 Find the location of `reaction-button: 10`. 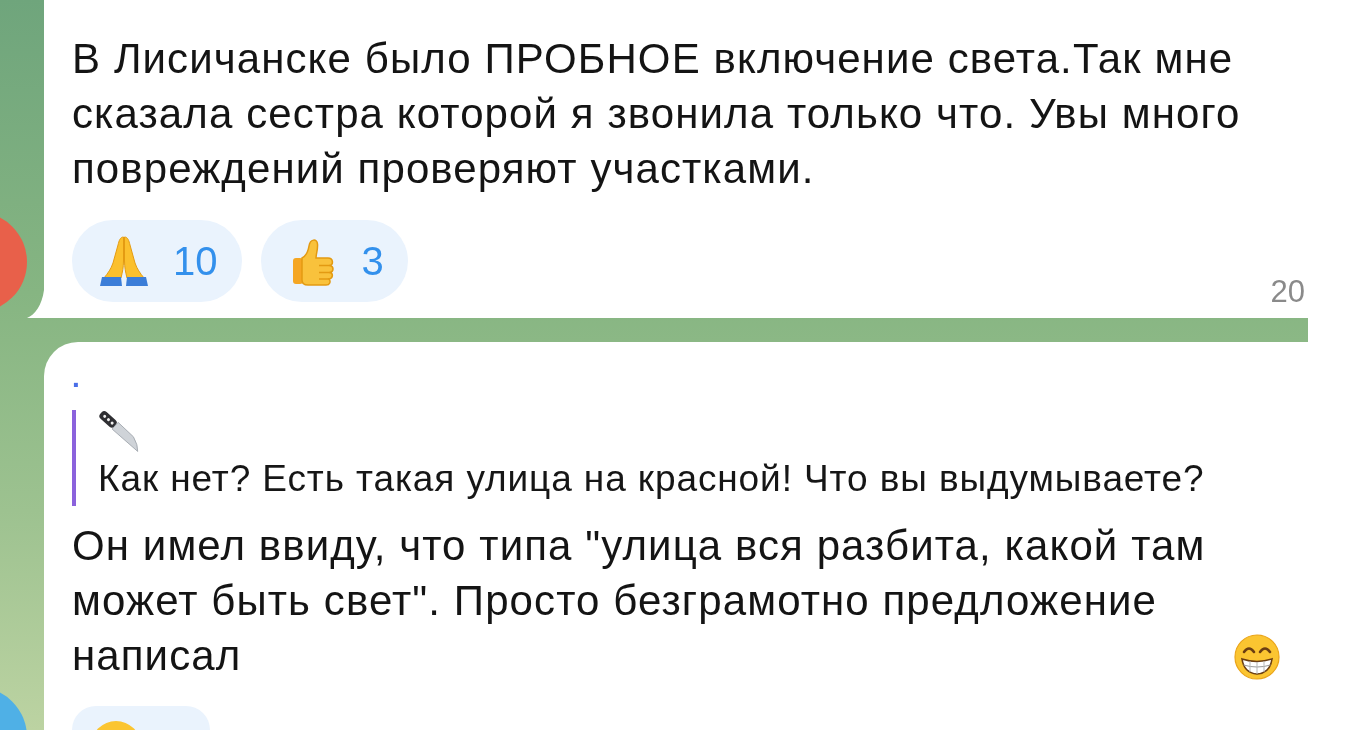

reaction-button: 10 is located at coordinates (157, 261).